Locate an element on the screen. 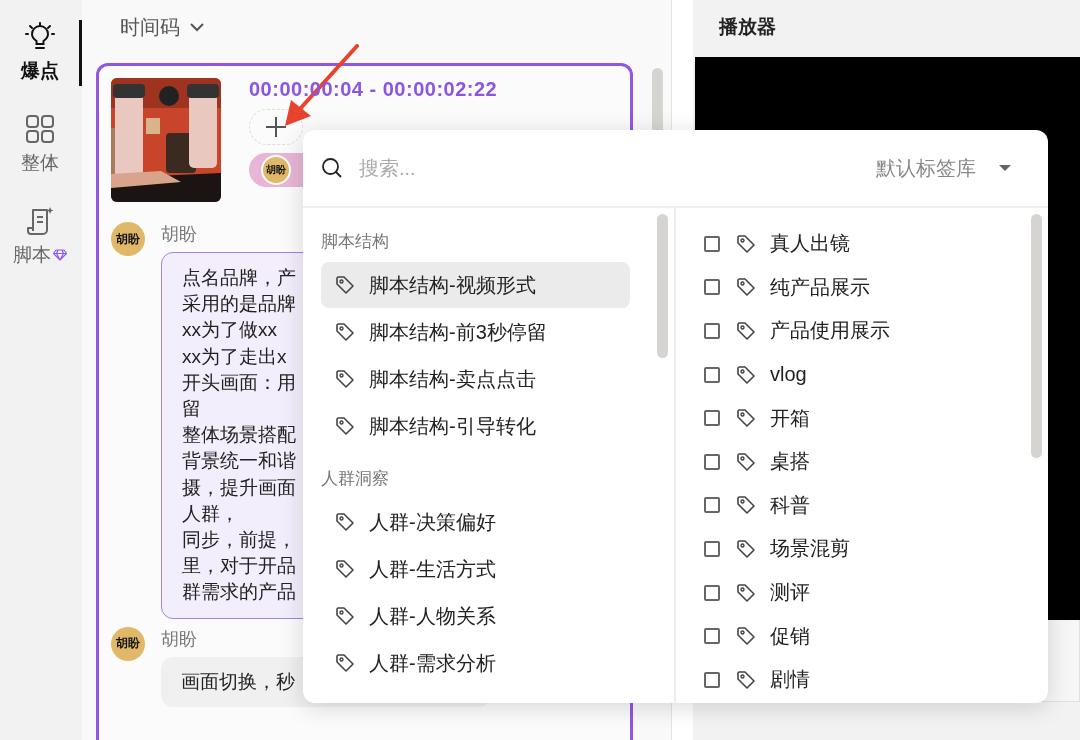 The height and width of the screenshot is (740, 1080). comment-text: 背景统一和谐 is located at coordinates (239, 461).